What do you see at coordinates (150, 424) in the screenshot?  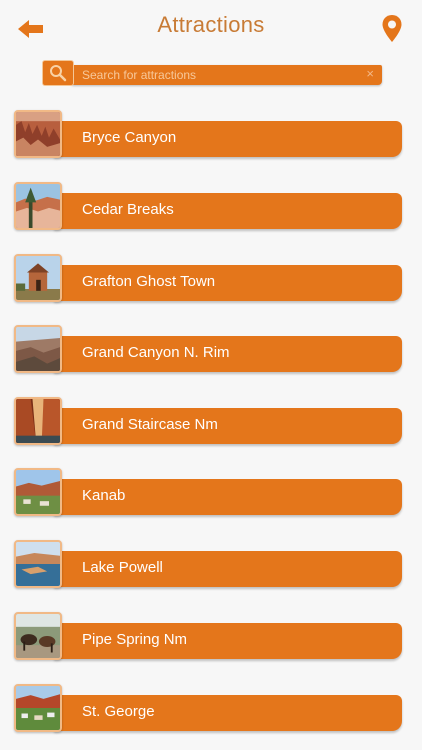 I see `list-item-label: Grand Staircase Nm` at bounding box center [150, 424].